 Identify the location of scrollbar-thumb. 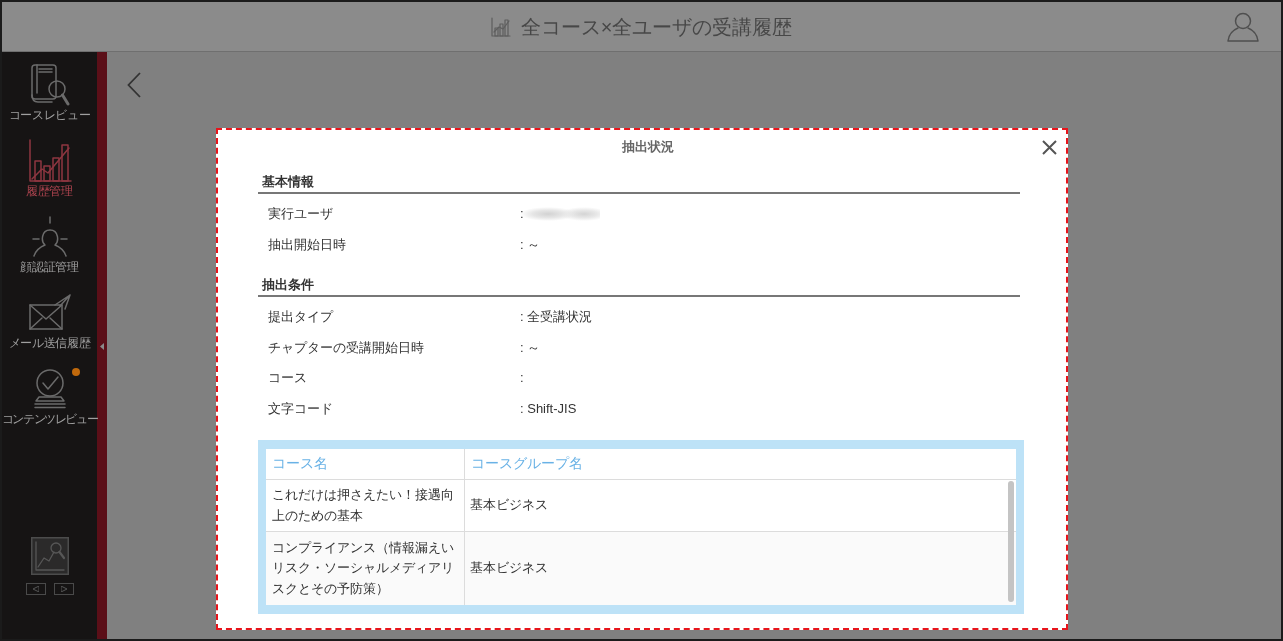
(1011, 541).